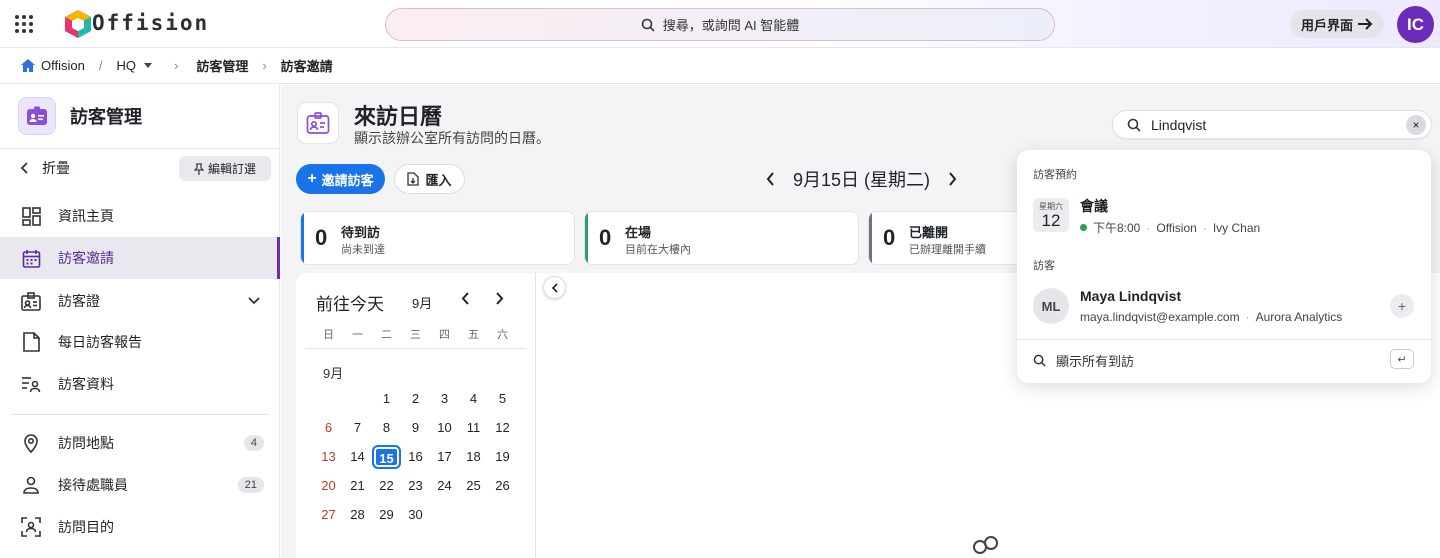  Describe the element at coordinates (473, 486) in the screenshot. I see `calendar-day: 25` at that location.